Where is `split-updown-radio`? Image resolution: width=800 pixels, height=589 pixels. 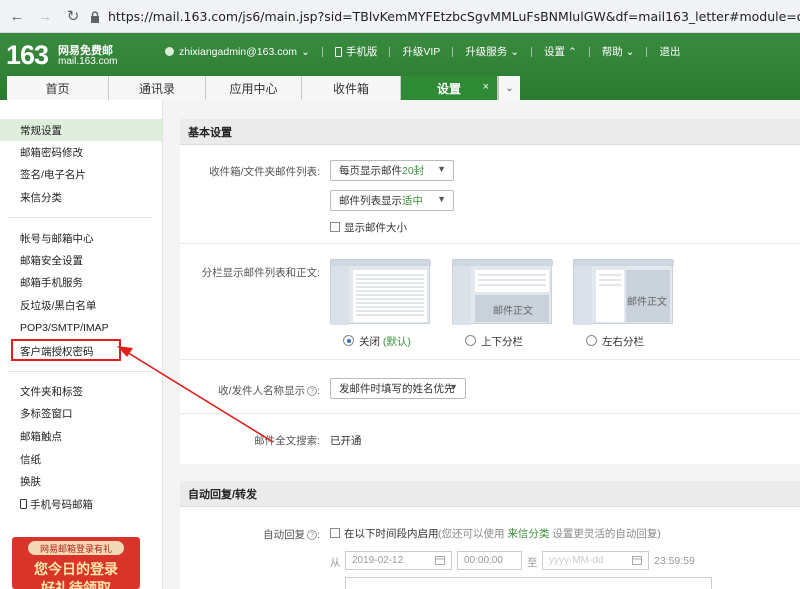 split-updown-radio is located at coordinates (470, 340).